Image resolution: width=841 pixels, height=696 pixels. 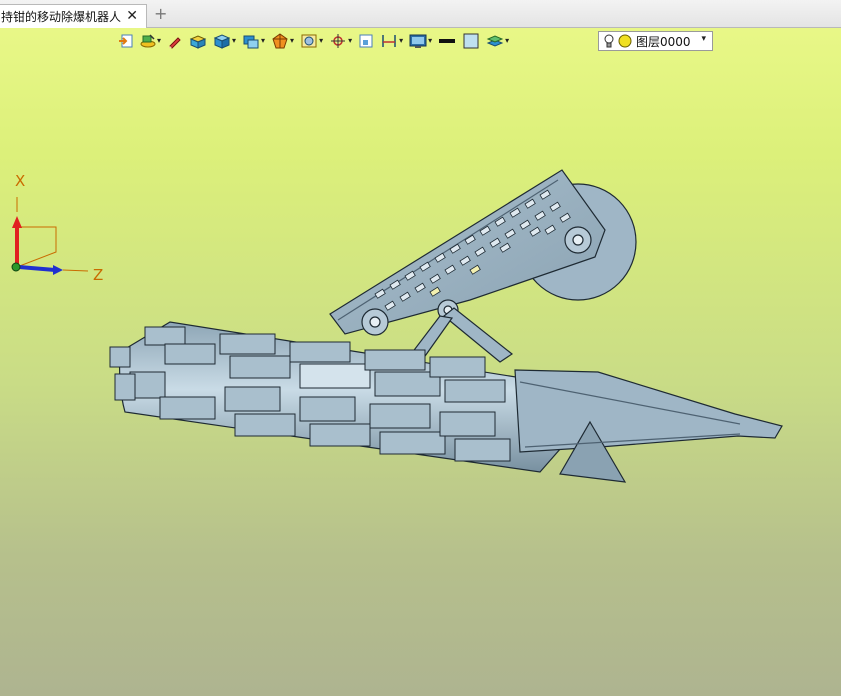 I want to click on exit-sketch-icon, so click(x=126, y=41).